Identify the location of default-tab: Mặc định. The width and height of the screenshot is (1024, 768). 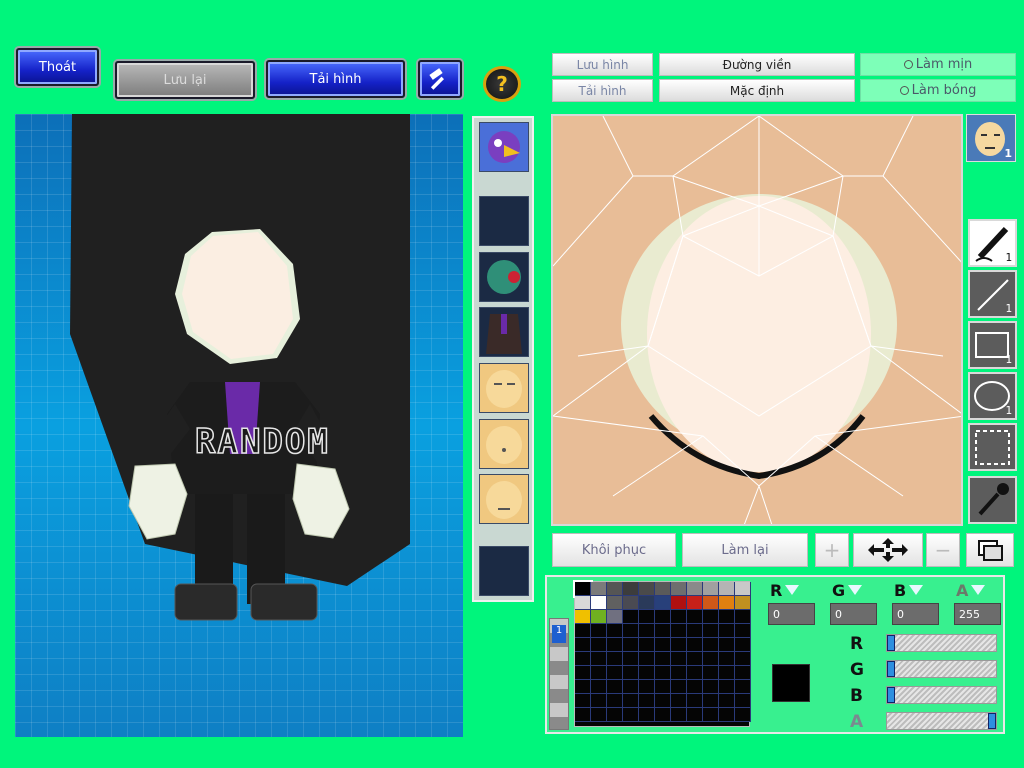
(757, 90).